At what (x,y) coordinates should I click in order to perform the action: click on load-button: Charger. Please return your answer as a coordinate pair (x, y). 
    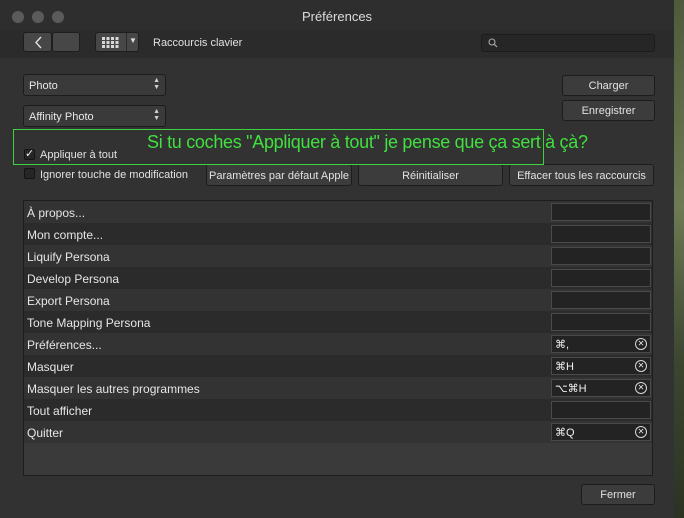
    Looking at the image, I should click on (608, 85).